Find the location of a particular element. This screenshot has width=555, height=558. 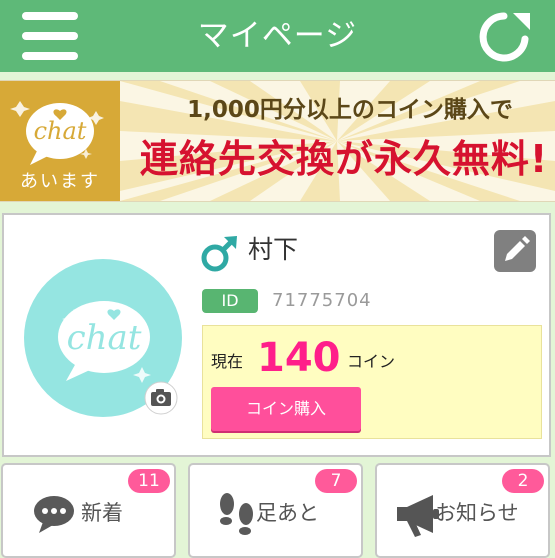

new-messages-label: 新着 is located at coordinates (102, 513).